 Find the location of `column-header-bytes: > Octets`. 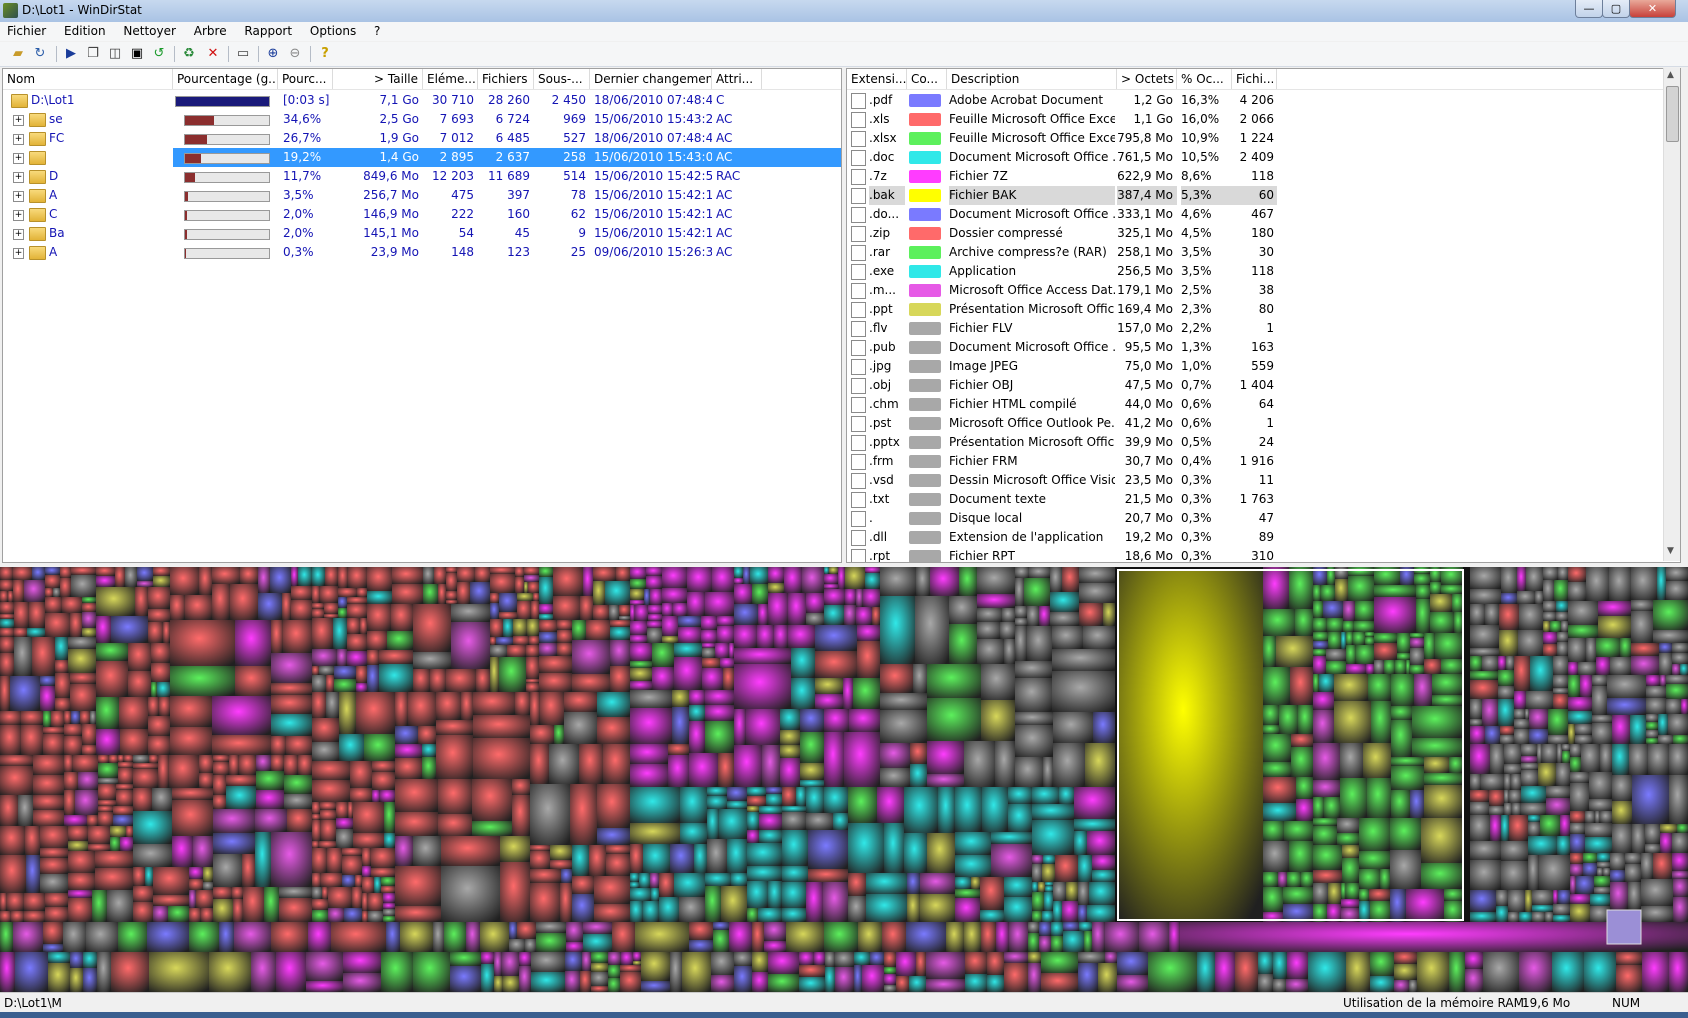

column-header-bytes: > Octets is located at coordinates (1147, 79).